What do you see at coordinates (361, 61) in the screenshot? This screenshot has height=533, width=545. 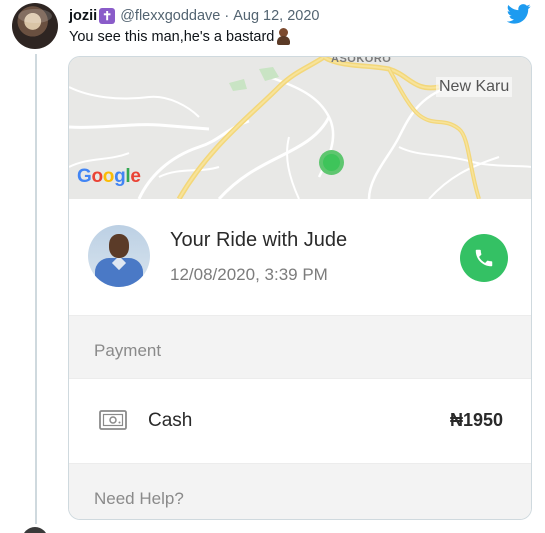 I see `map-area-label: ASOKORO` at bounding box center [361, 61].